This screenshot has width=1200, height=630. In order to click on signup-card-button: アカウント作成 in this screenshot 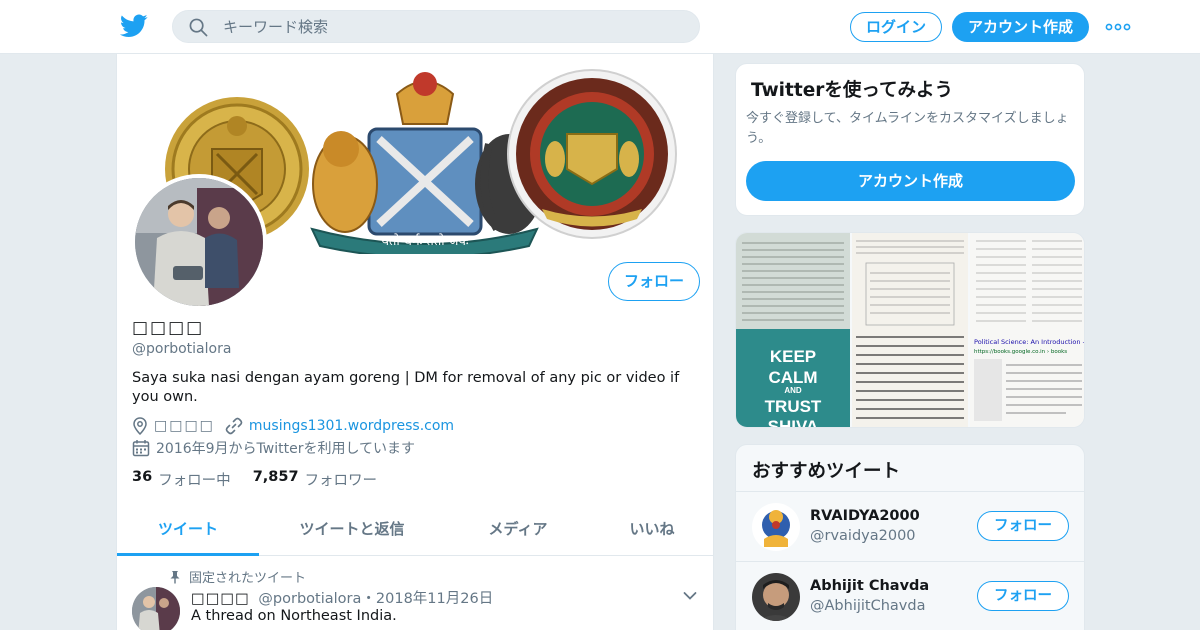, I will do `click(910, 181)`.